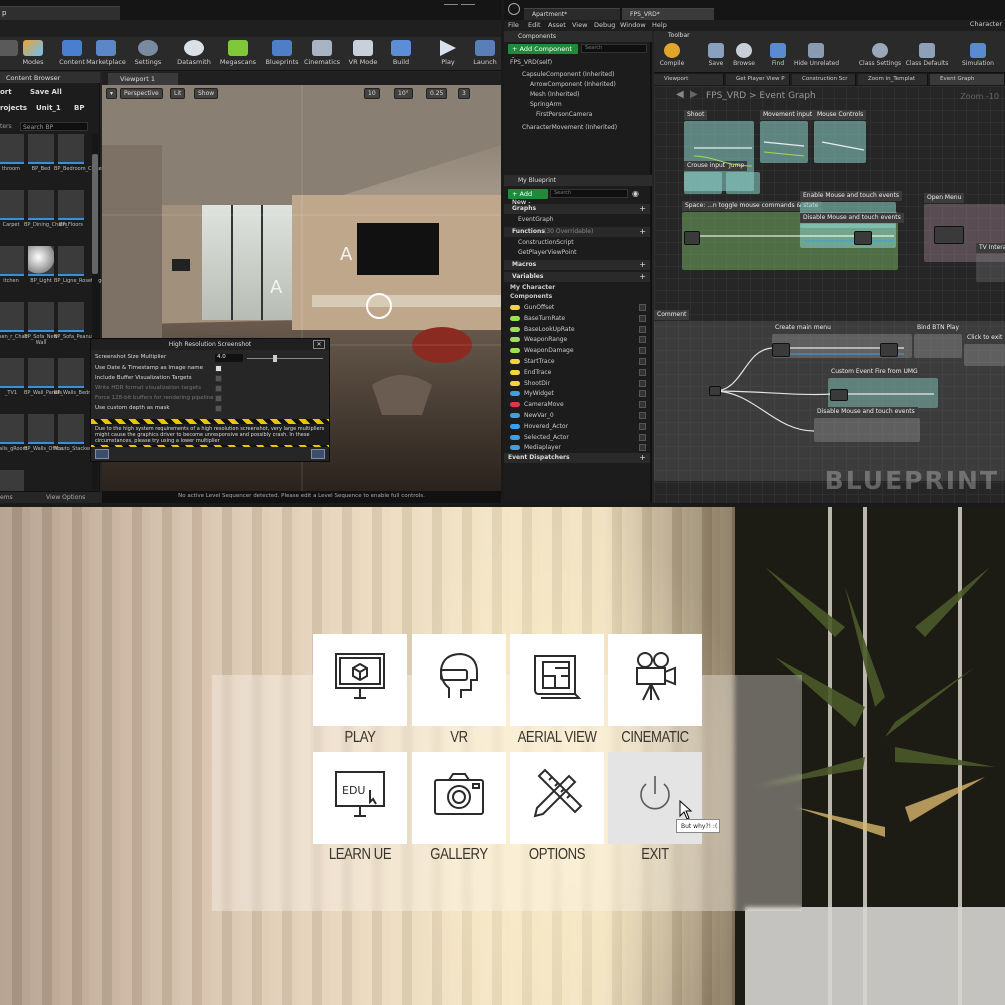  What do you see at coordinates (14, 330) in the screenshot?
I see `asset-tile: ufsen_r_Chair` at bounding box center [14, 330].